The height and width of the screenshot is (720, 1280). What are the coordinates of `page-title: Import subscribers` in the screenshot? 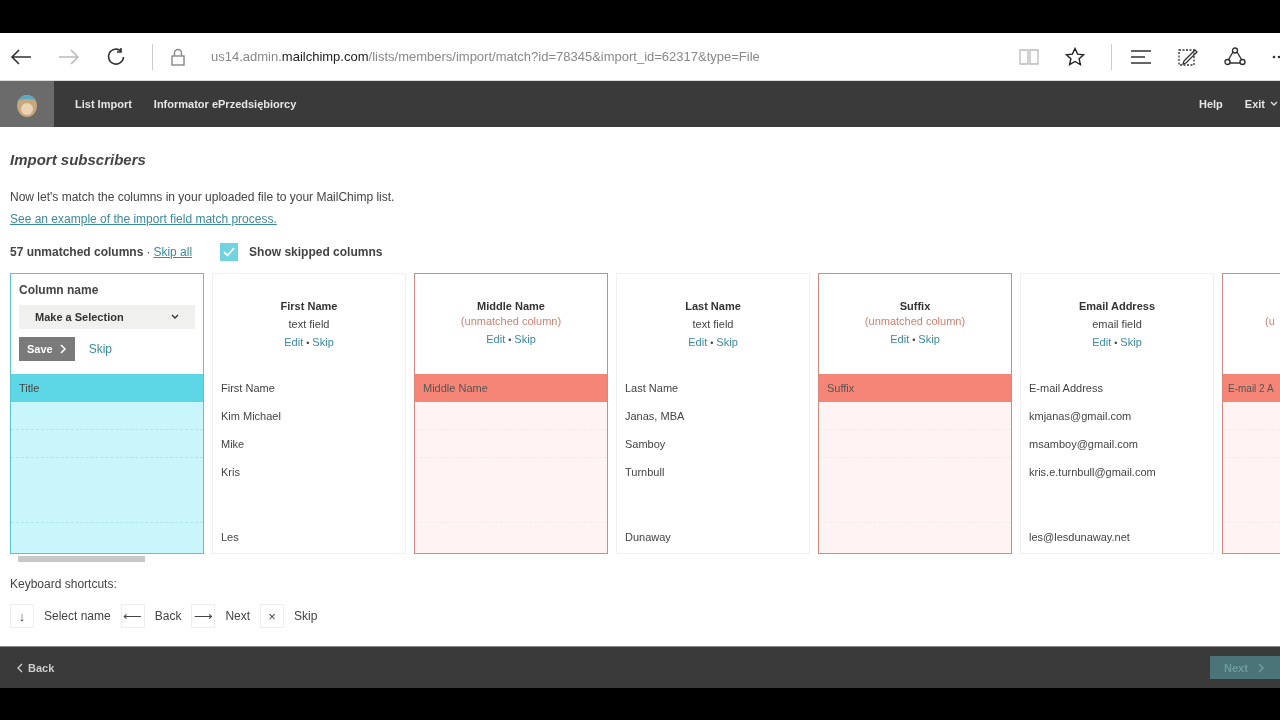 It's located at (78, 159).